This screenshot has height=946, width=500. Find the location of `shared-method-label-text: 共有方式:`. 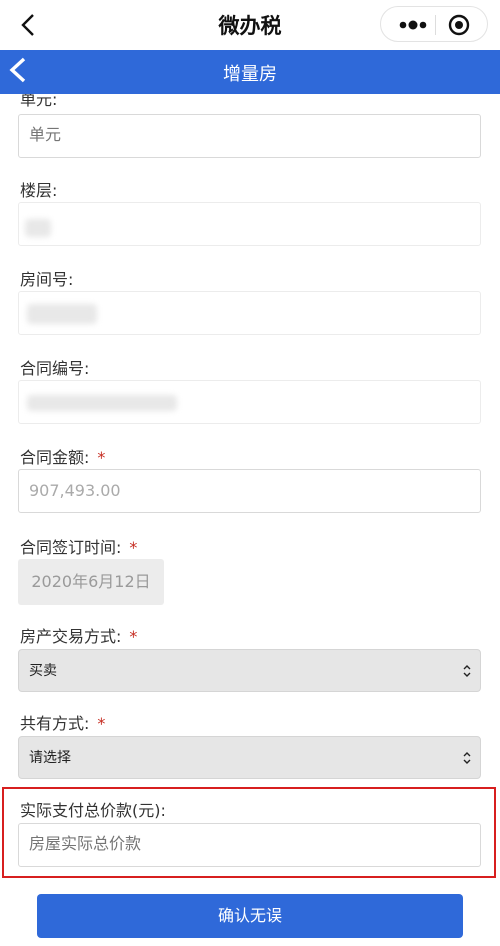

shared-method-label-text: 共有方式: is located at coordinates (55, 723).